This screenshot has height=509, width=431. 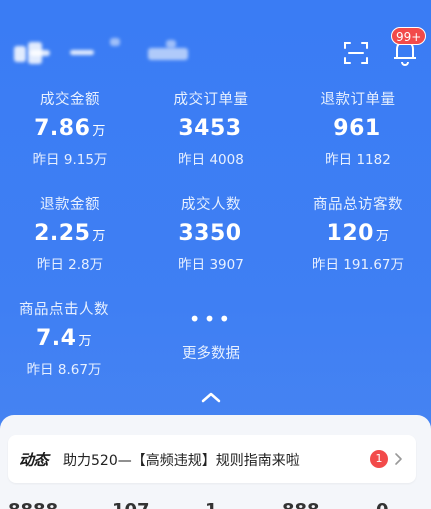 What do you see at coordinates (211, 354) in the screenshot?
I see `more-data-label: 更多数据` at bounding box center [211, 354].